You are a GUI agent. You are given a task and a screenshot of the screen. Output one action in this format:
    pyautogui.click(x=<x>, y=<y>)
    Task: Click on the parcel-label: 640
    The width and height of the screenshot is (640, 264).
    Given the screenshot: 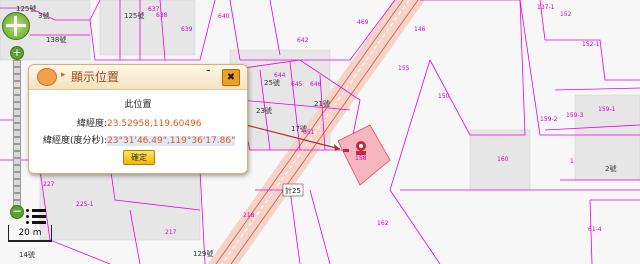 What is the action you would take?
    pyautogui.click(x=224, y=16)
    